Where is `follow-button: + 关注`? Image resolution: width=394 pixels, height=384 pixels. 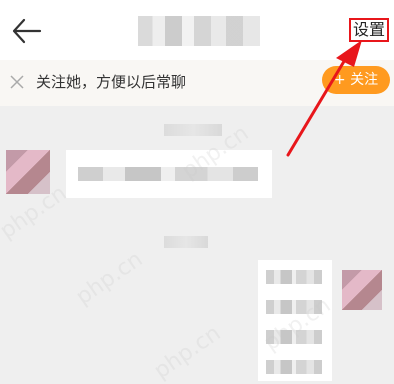 follow-button: + 关注 is located at coordinates (356, 80).